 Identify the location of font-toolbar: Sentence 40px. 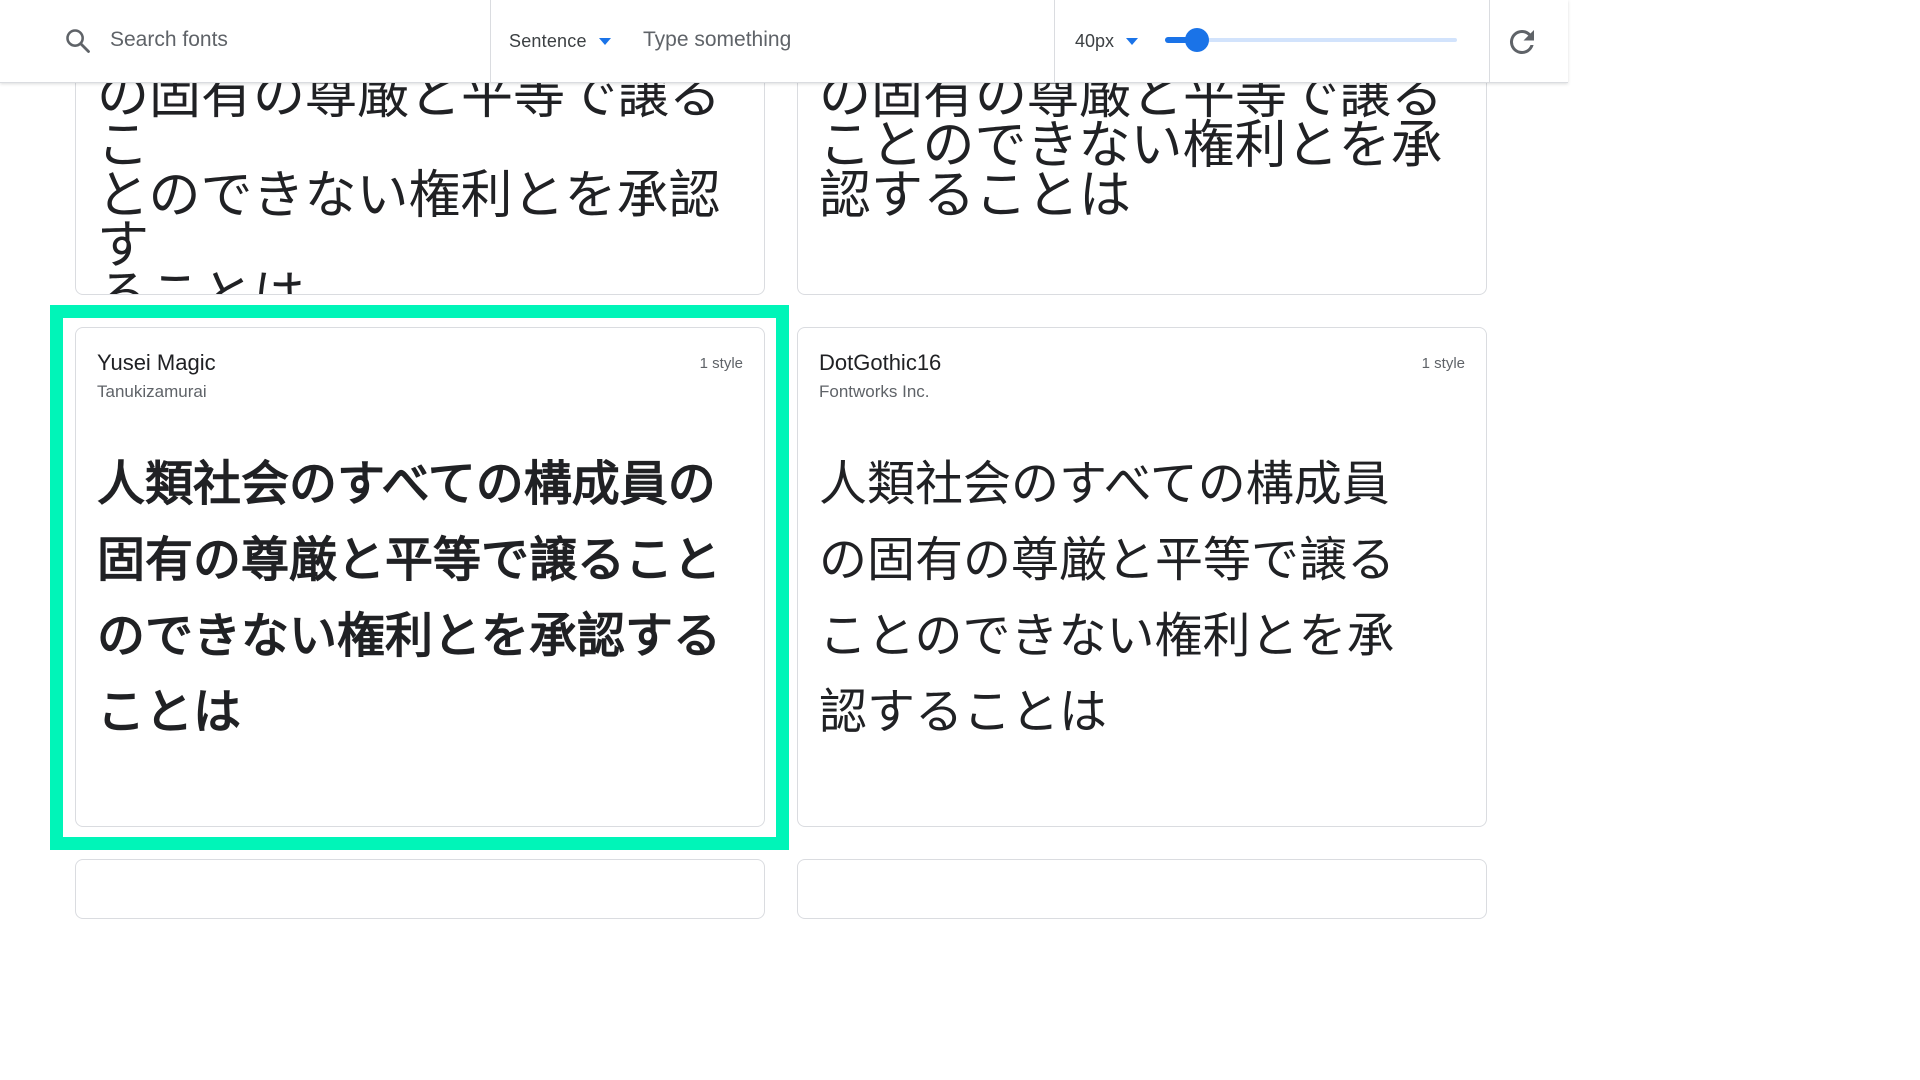
(784, 41).